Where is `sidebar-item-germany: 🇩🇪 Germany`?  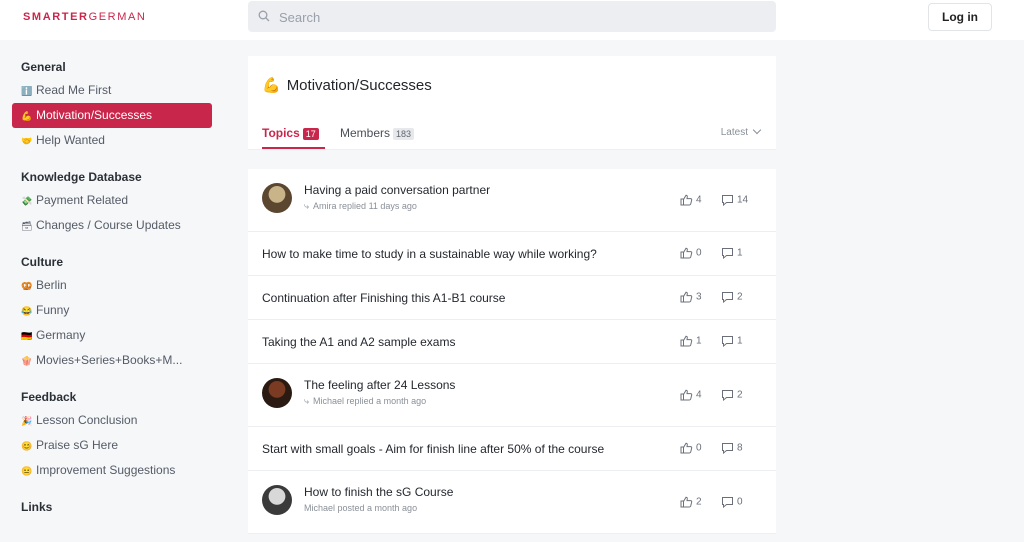
sidebar-item-germany: 🇩🇪 Germany is located at coordinates (112, 335).